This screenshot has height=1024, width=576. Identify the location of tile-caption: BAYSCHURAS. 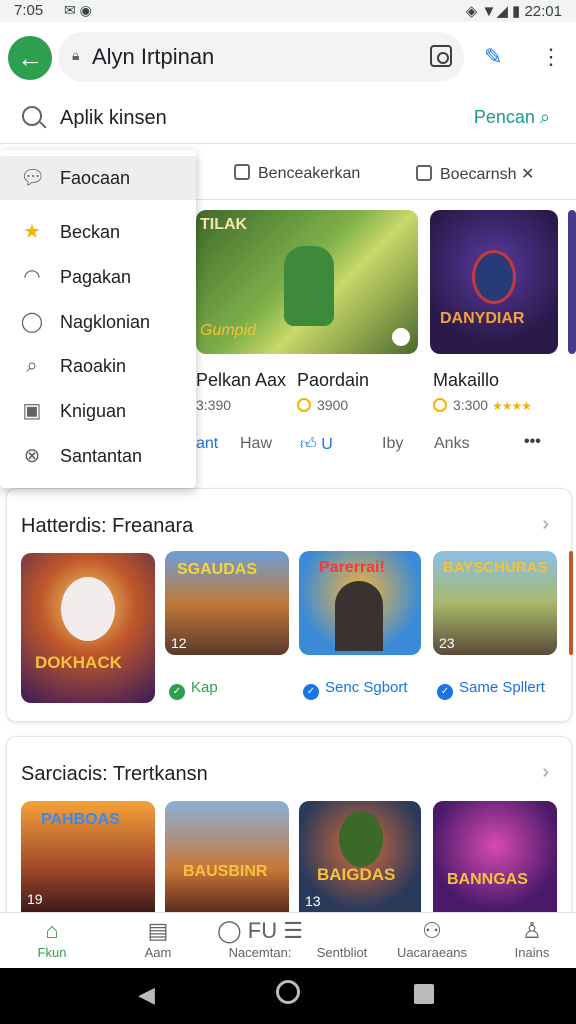
(495, 567).